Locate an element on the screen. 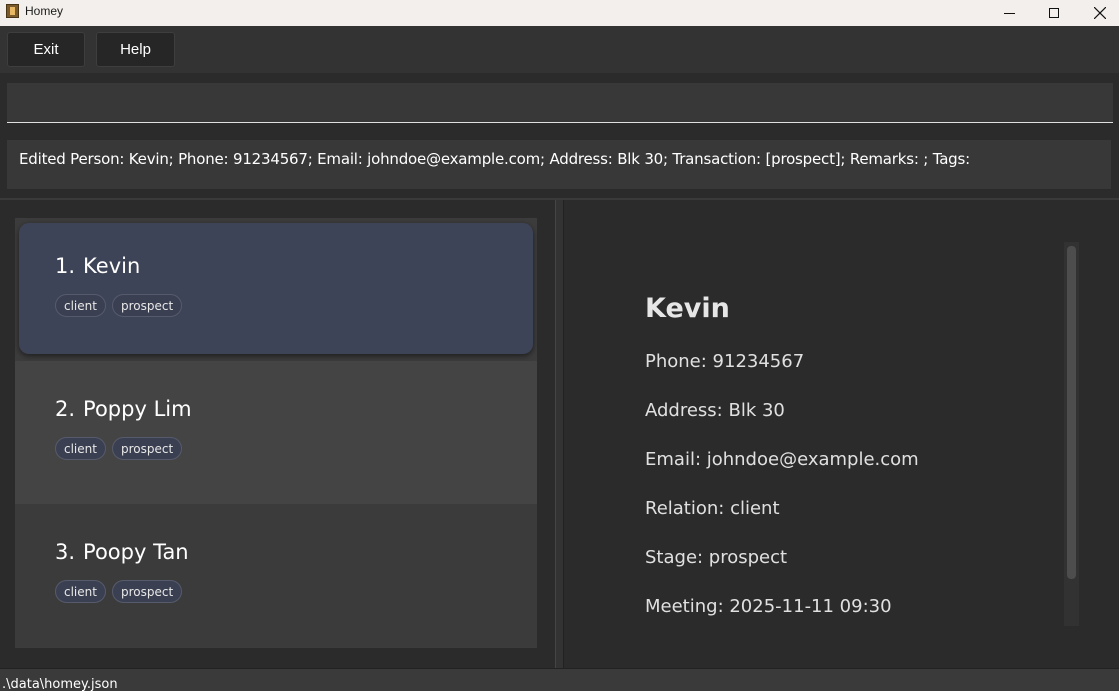 This screenshot has width=1119, height=691. command-area is located at coordinates (559, 104).